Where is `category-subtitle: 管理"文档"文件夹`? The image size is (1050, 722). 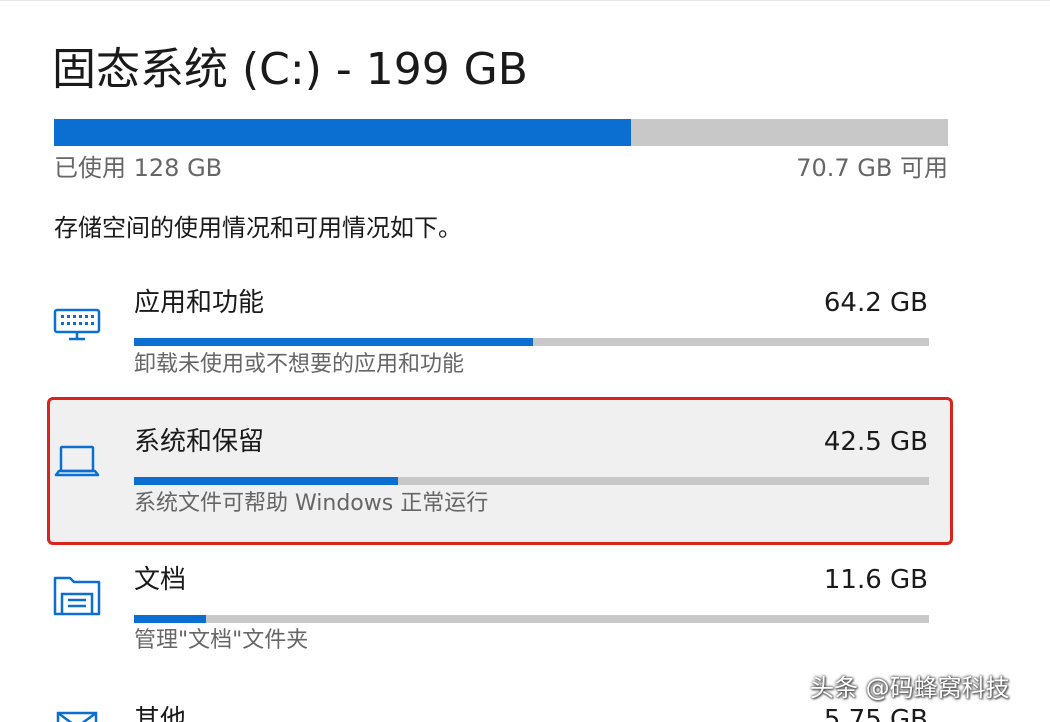 category-subtitle: 管理"文档"文件夹 is located at coordinates (221, 640).